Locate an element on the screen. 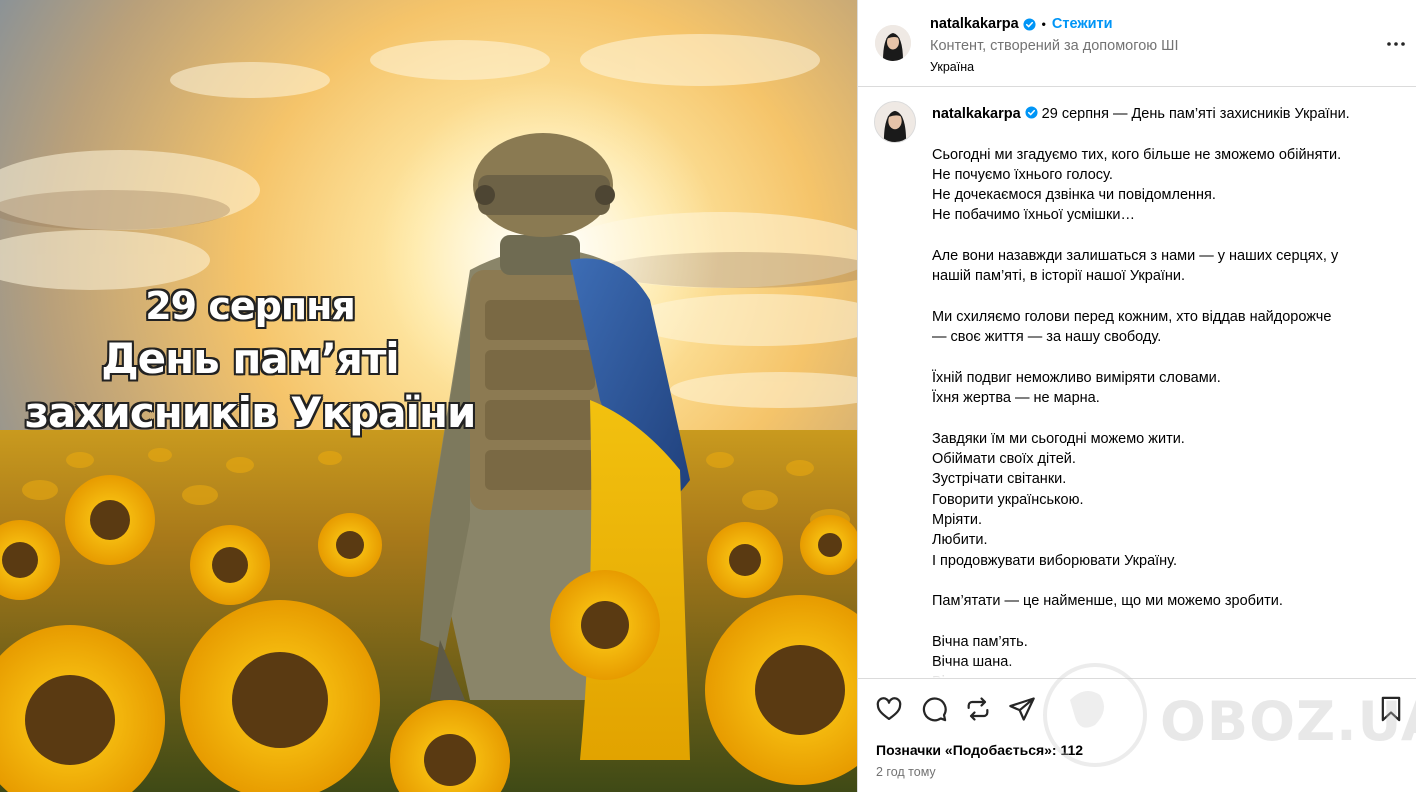 The height and width of the screenshot is (792, 1416). bookmark-icon is located at coordinates (1391, 709).